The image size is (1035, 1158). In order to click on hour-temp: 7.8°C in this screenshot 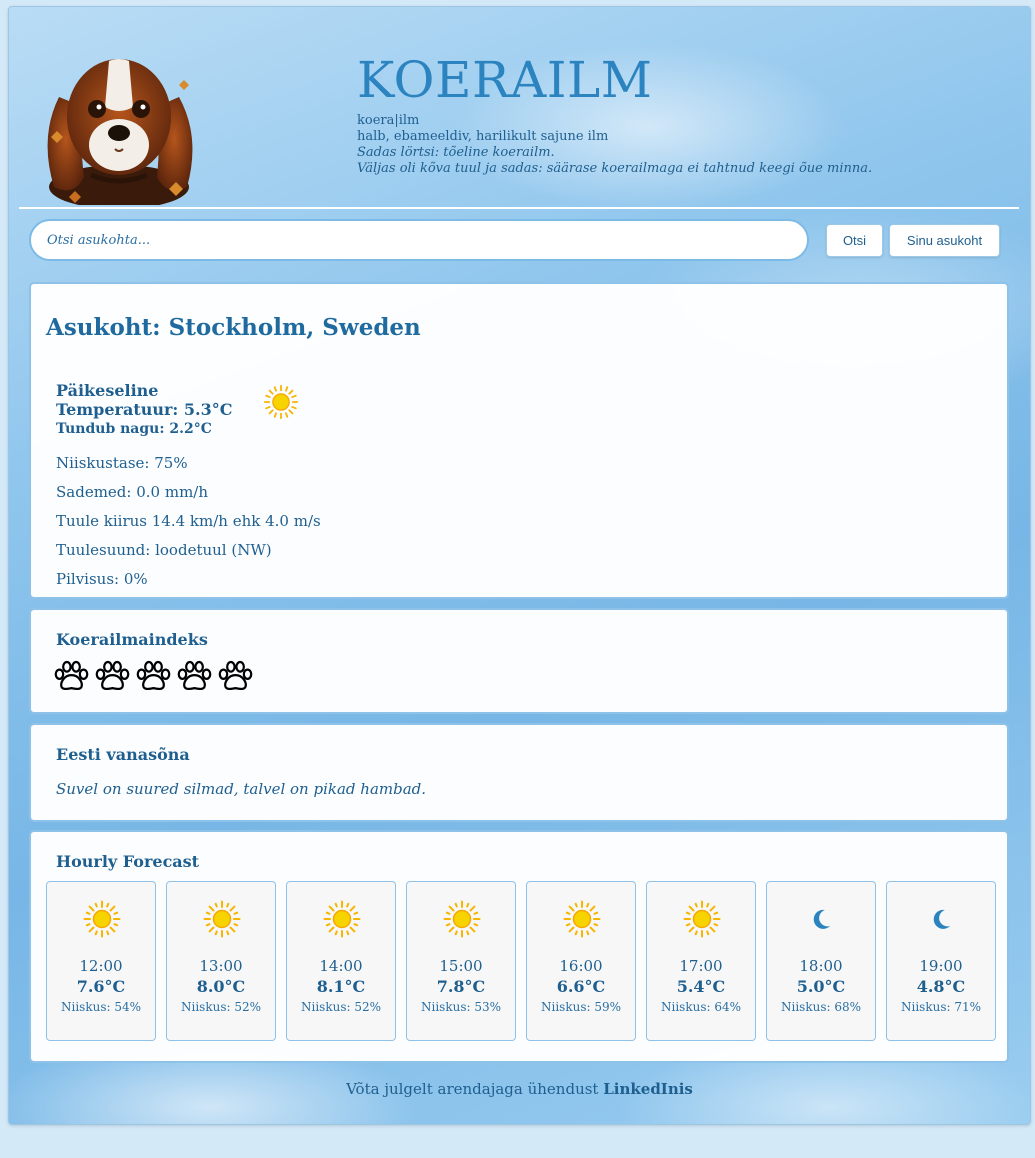, I will do `click(461, 986)`.